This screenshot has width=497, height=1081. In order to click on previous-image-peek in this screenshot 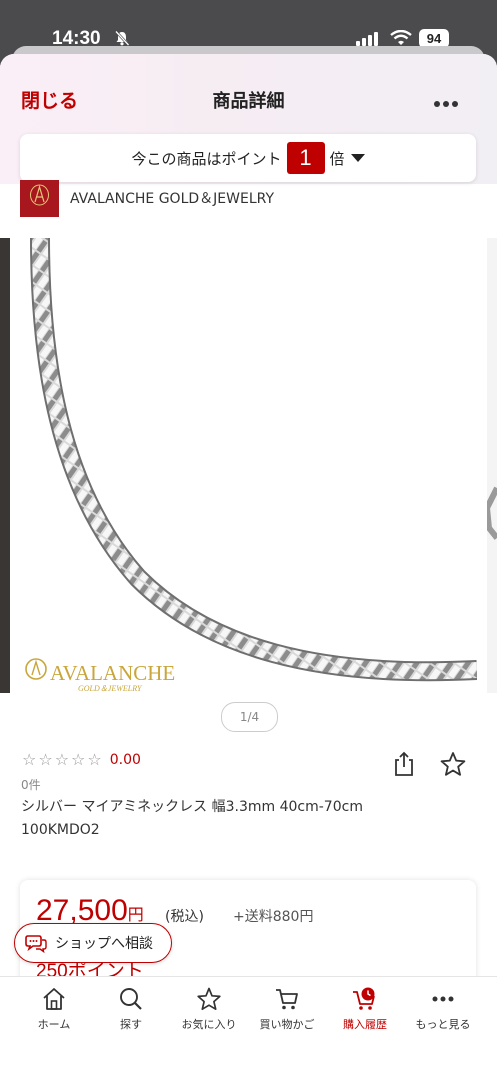, I will do `click(5, 465)`.